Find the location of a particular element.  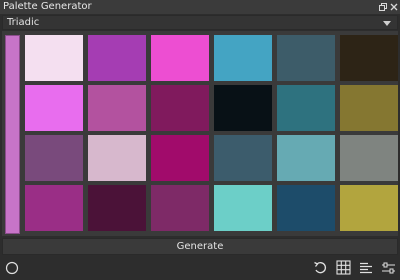

generate-button-label: Generate is located at coordinates (200, 246).